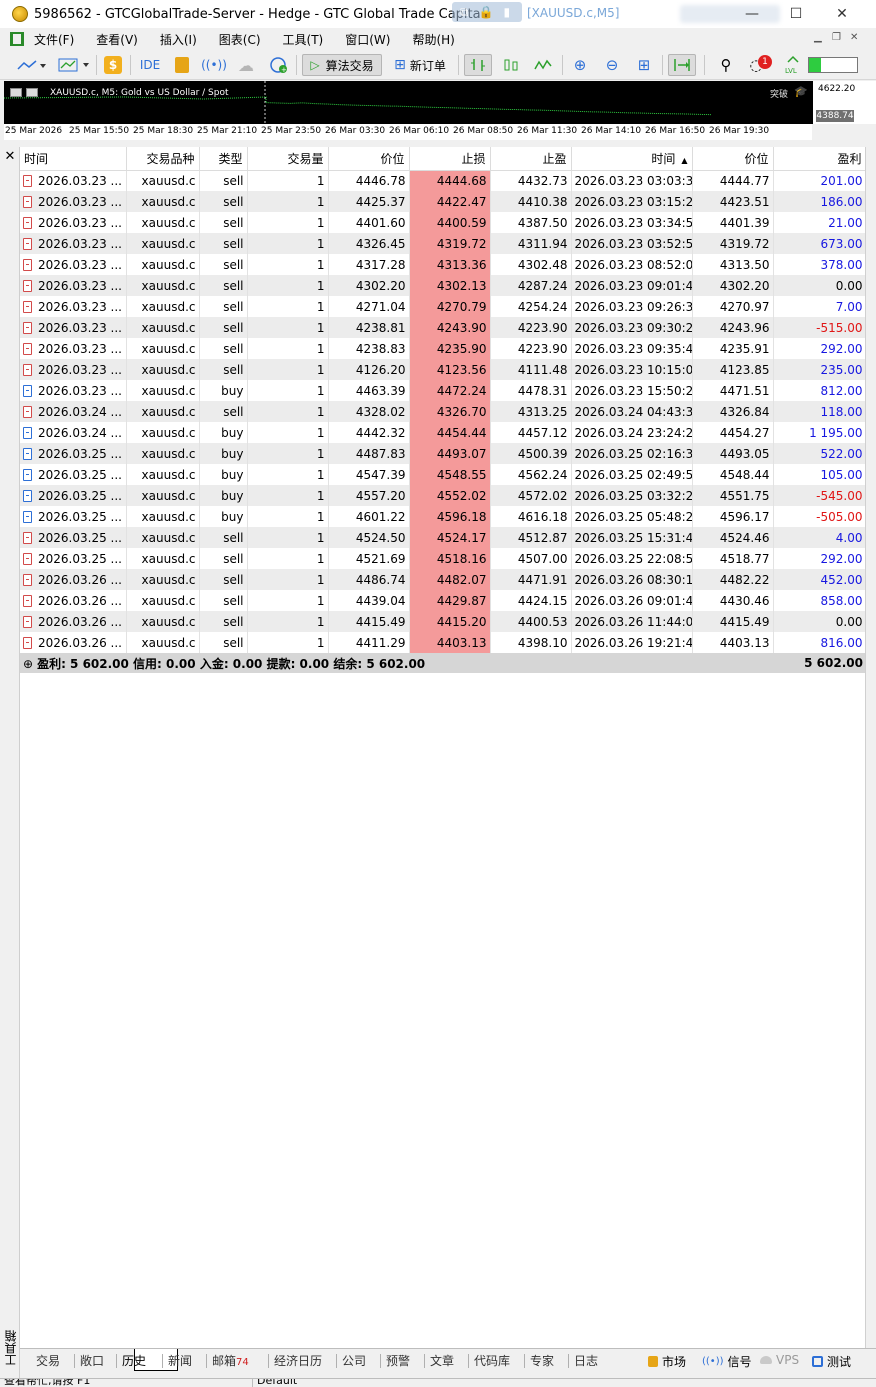 Image resolution: width=876 pixels, height=1387 pixels. Describe the element at coordinates (796, 14) in the screenshot. I see `maximize-icon: ☐` at that location.